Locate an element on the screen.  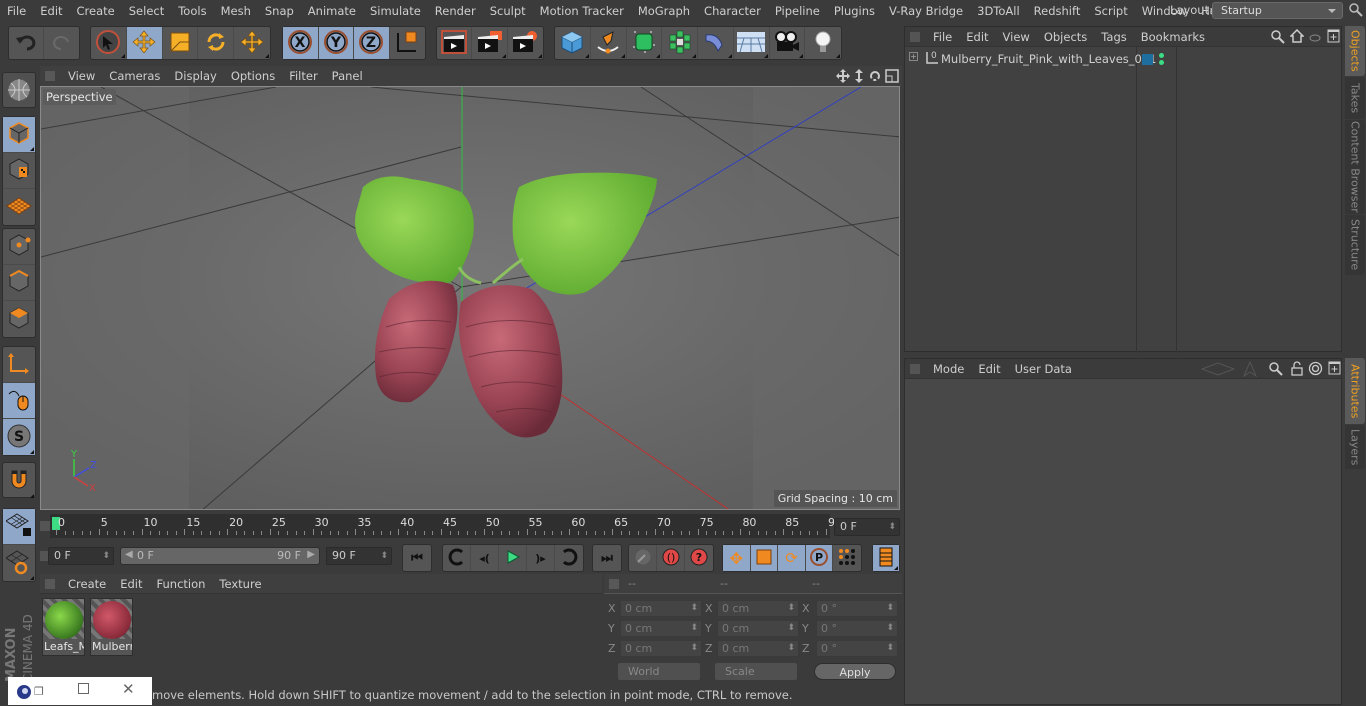
objects-menu-file: File is located at coordinates (942, 37).